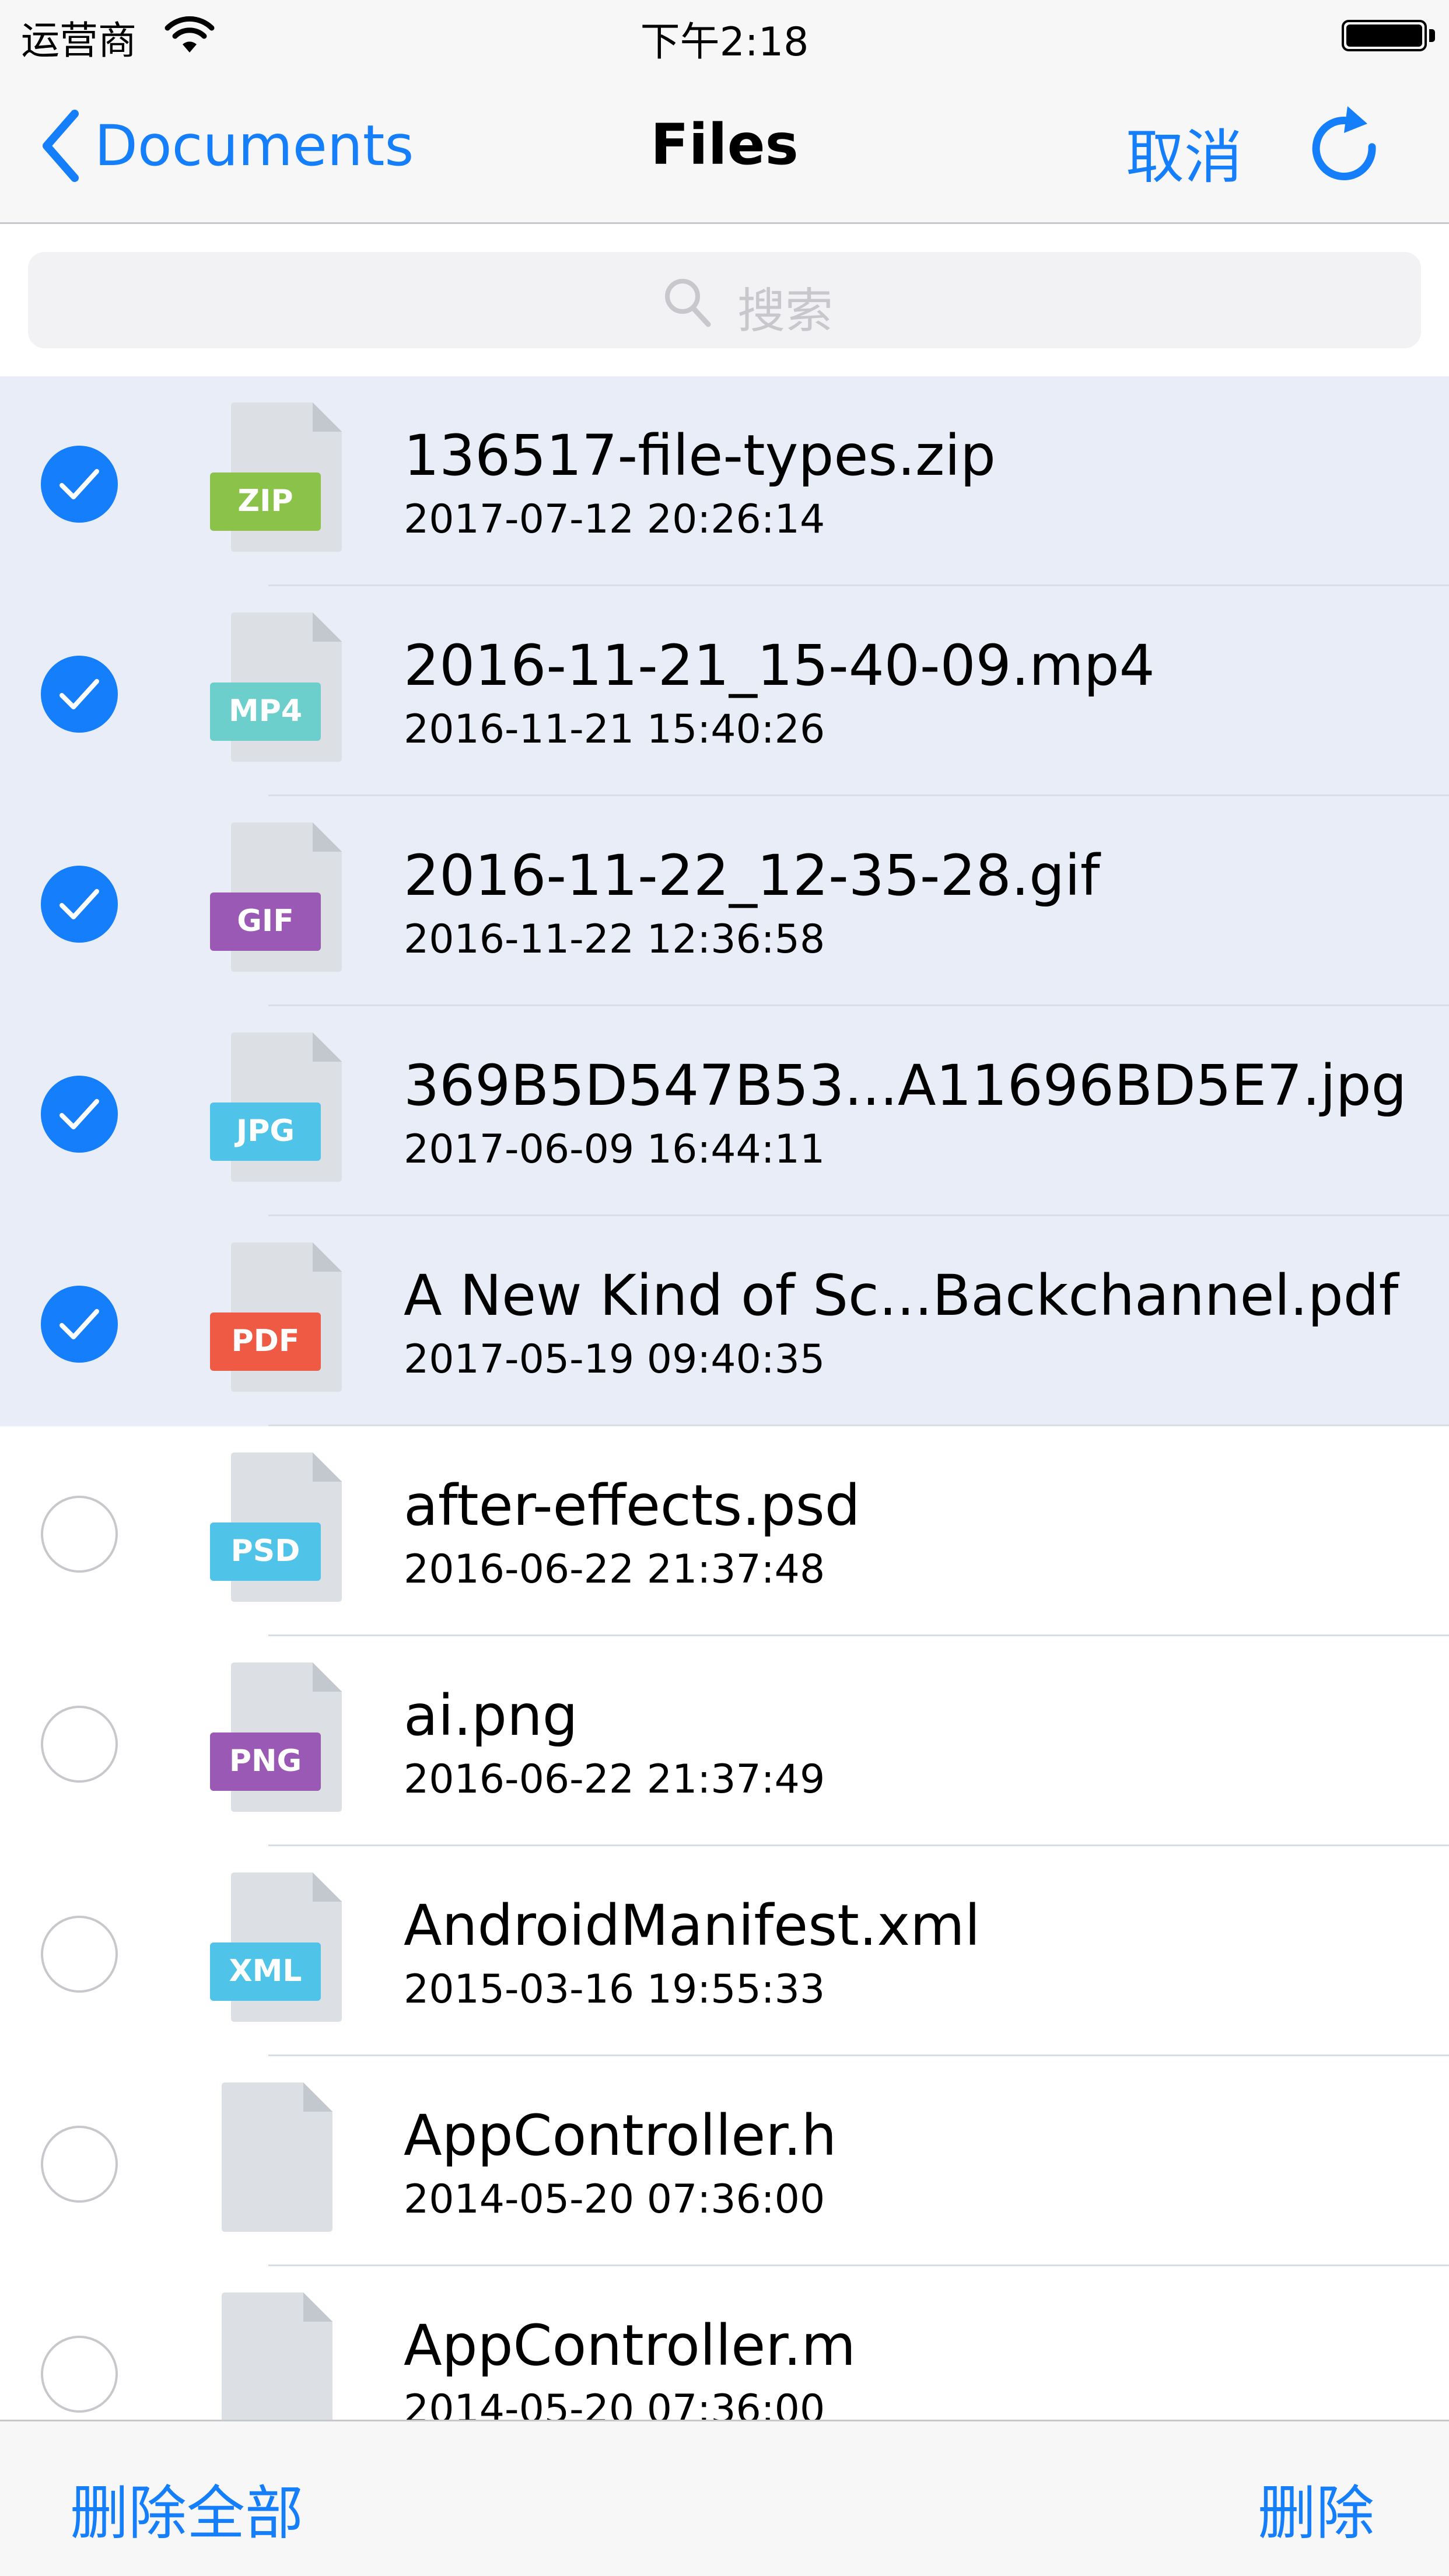 This screenshot has width=1449, height=2576. I want to click on xml-file-icon: XML, so click(276, 1947).